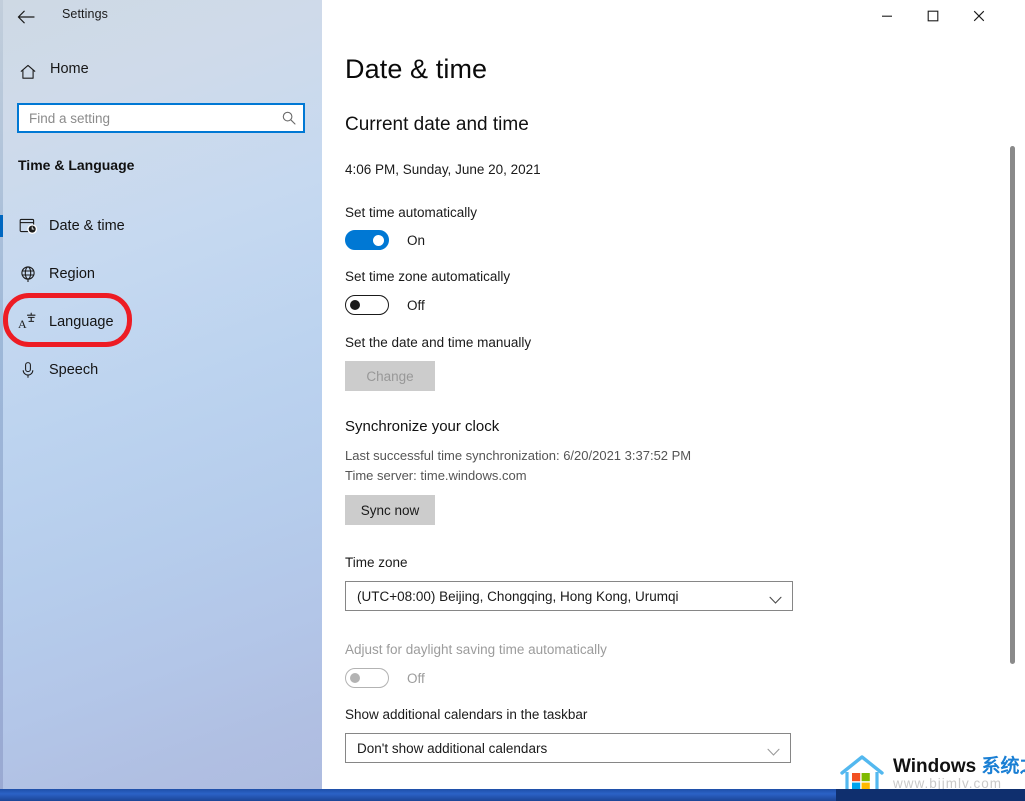  I want to click on scrollbar-thumb, so click(1012, 405).